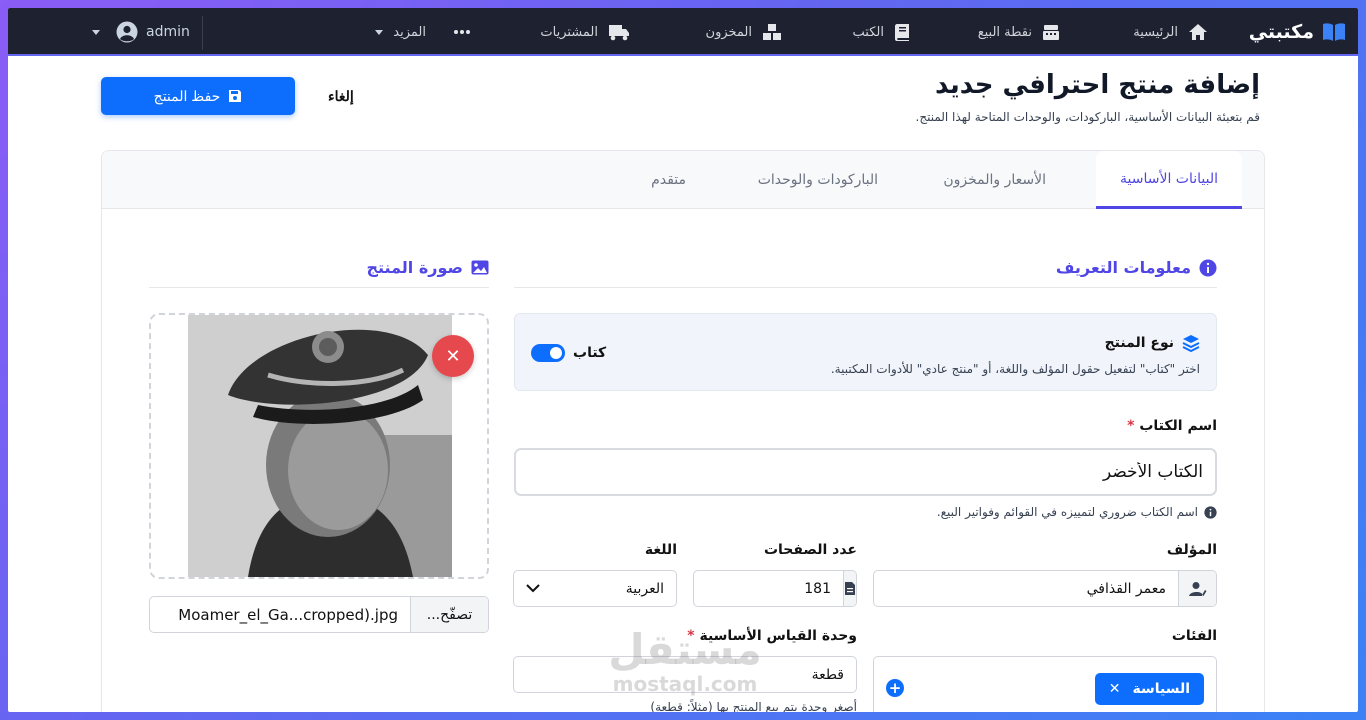 This screenshot has height=720, width=1366. Describe the element at coordinates (1198, 32) in the screenshot. I see `home-icon` at that location.